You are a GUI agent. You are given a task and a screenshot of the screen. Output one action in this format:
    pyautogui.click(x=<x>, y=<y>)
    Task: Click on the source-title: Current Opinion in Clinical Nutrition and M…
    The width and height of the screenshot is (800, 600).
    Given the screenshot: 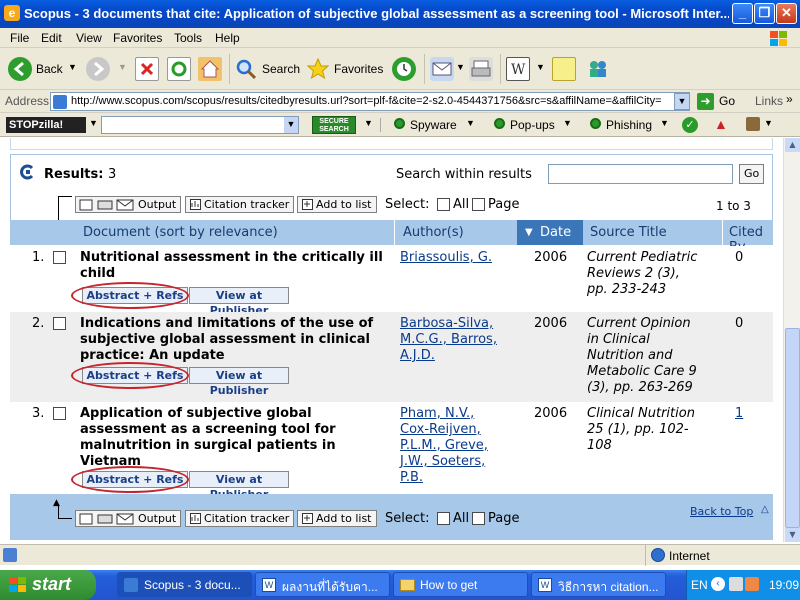 What is the action you would take?
    pyautogui.click(x=642, y=355)
    